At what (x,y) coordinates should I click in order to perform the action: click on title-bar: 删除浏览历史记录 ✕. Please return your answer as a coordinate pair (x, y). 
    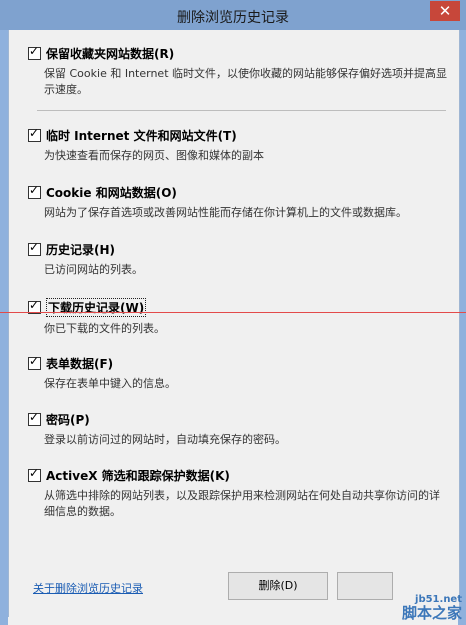
    Looking at the image, I should click on (233, 15).